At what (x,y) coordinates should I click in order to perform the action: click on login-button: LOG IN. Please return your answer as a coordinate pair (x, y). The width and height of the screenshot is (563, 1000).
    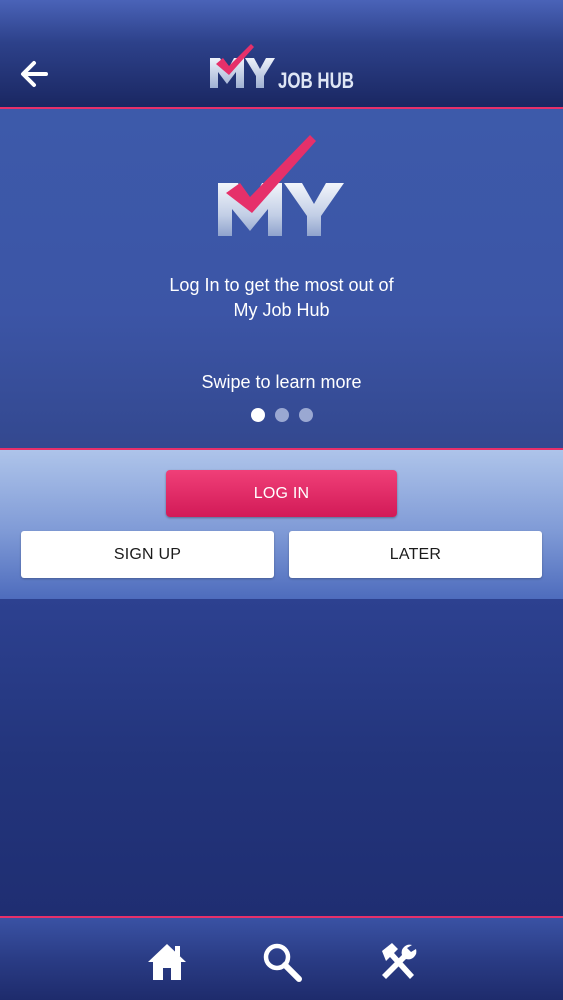
    Looking at the image, I should click on (281, 493).